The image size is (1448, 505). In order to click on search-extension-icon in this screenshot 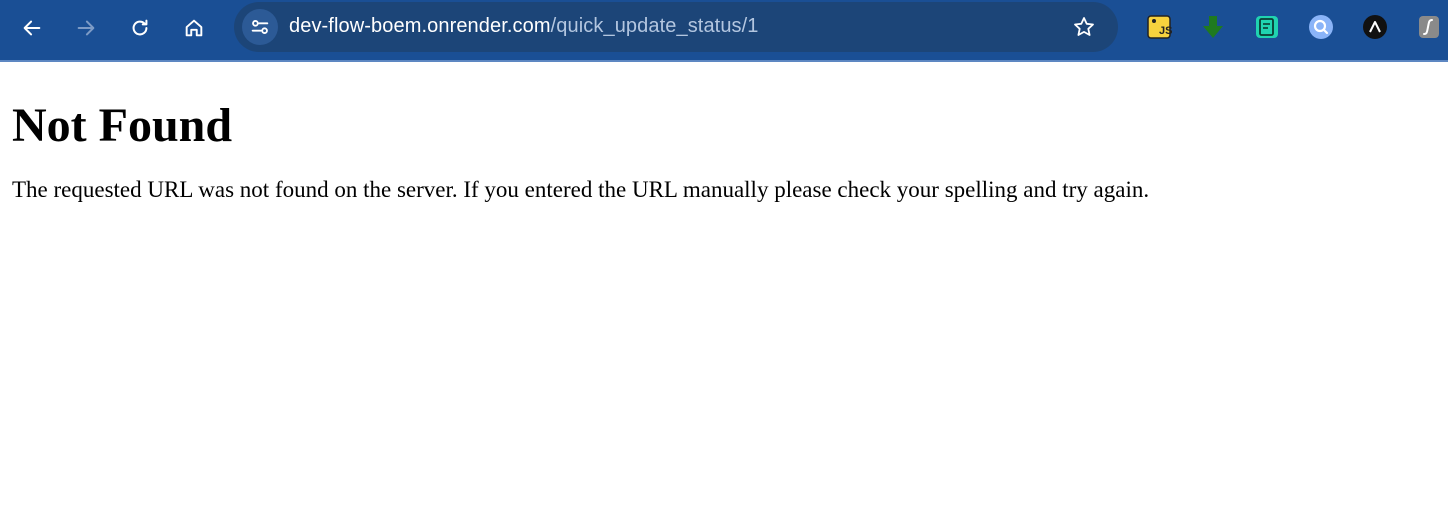, I will do `click(1321, 27)`.